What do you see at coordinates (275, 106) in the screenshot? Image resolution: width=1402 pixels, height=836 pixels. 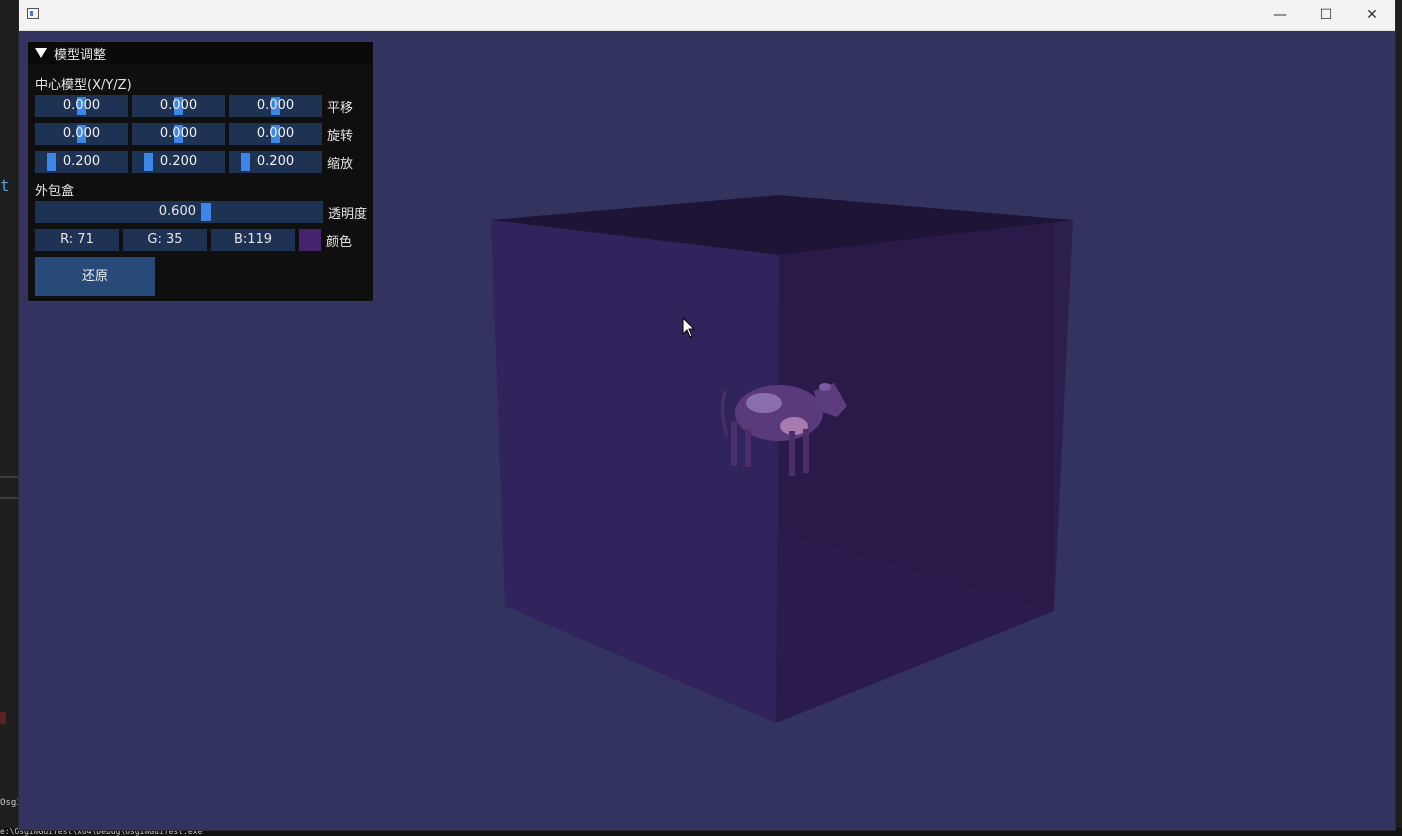 I see `translate-z-drag: 0.000` at bounding box center [275, 106].